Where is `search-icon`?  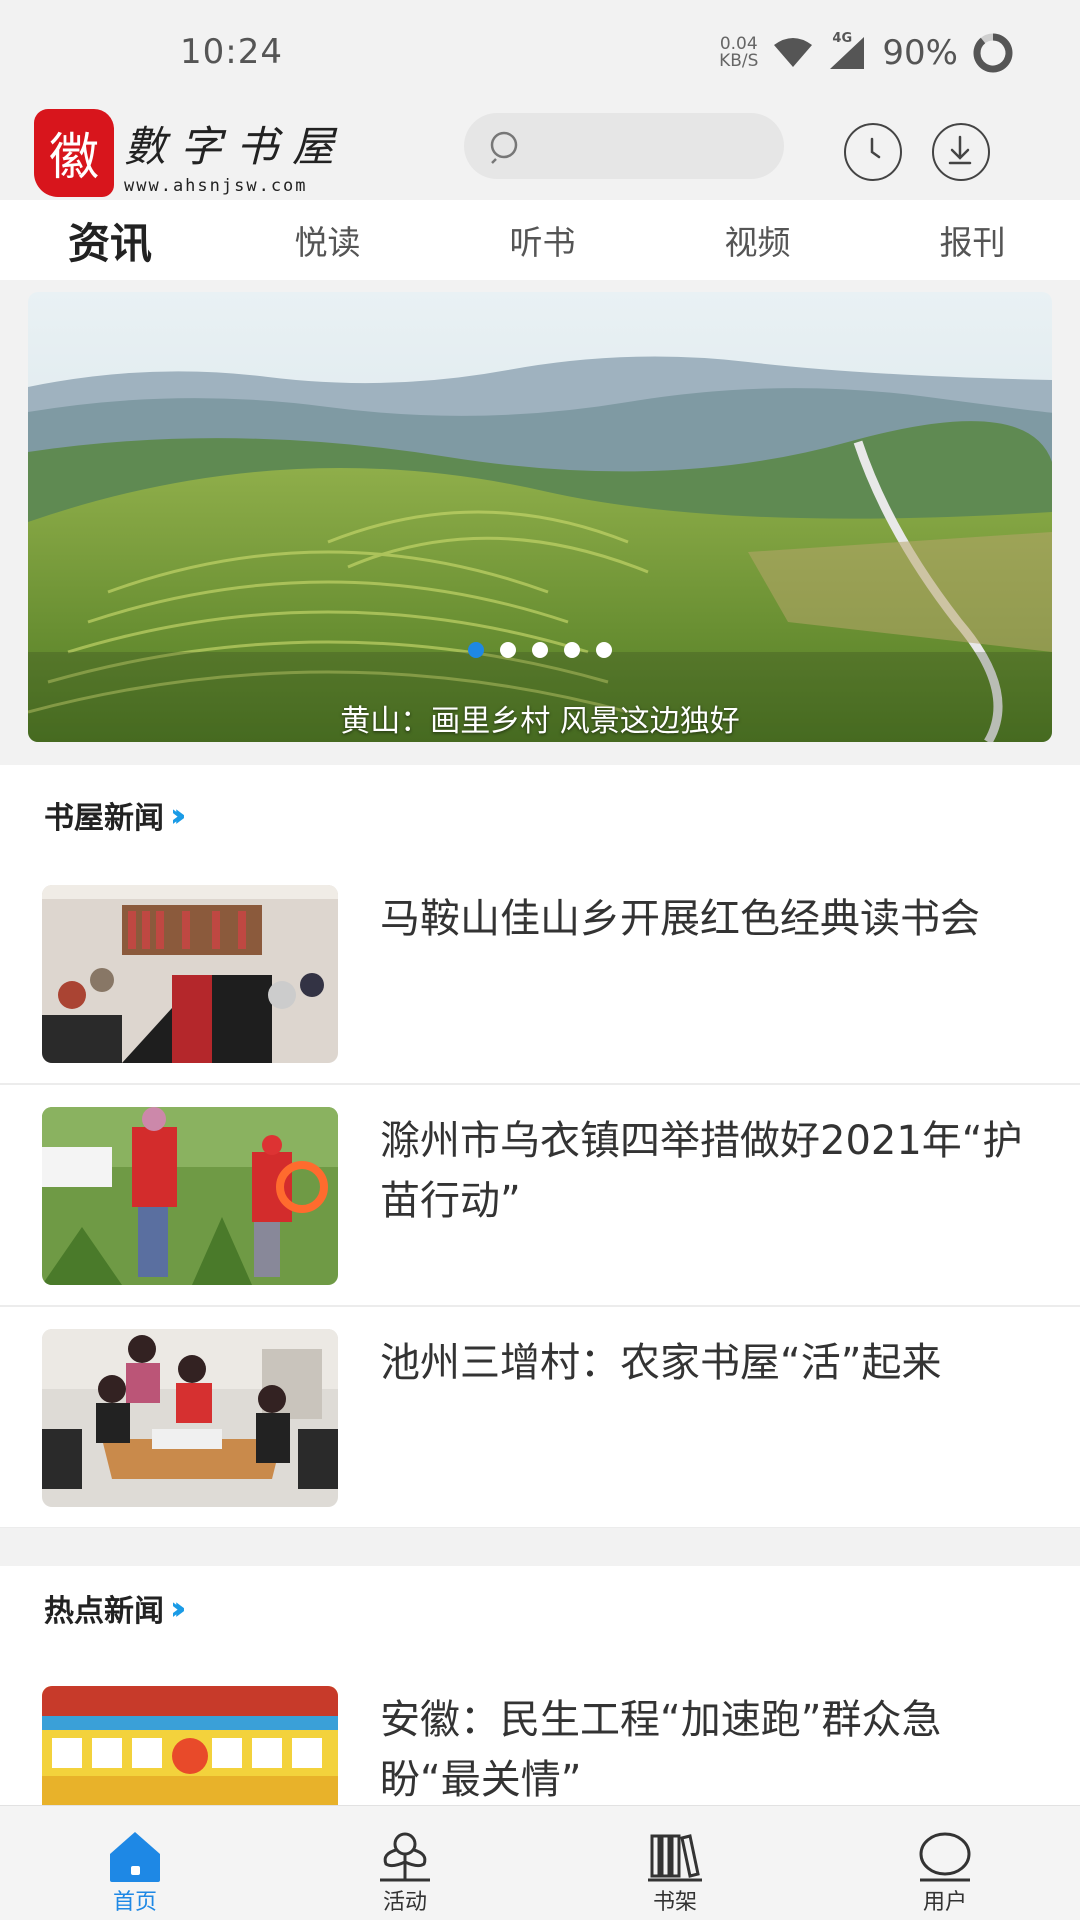
search-icon is located at coordinates (504, 147).